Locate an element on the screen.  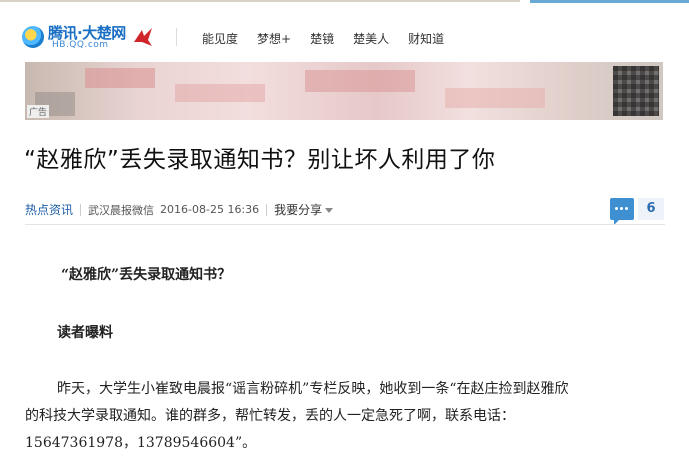
article-datetime: 2016-08-25 16:36 is located at coordinates (210, 209).